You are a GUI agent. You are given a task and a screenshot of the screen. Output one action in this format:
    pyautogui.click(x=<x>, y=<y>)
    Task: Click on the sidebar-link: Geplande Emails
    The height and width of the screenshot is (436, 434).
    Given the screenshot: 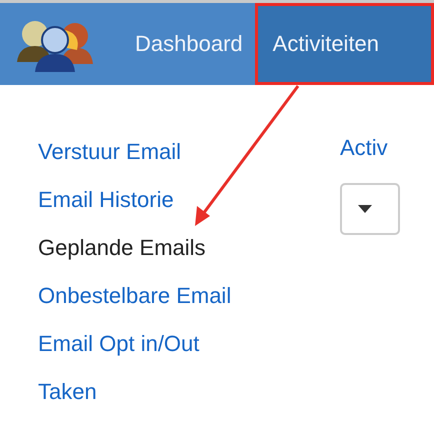 What is the action you would take?
    pyautogui.click(x=122, y=248)
    